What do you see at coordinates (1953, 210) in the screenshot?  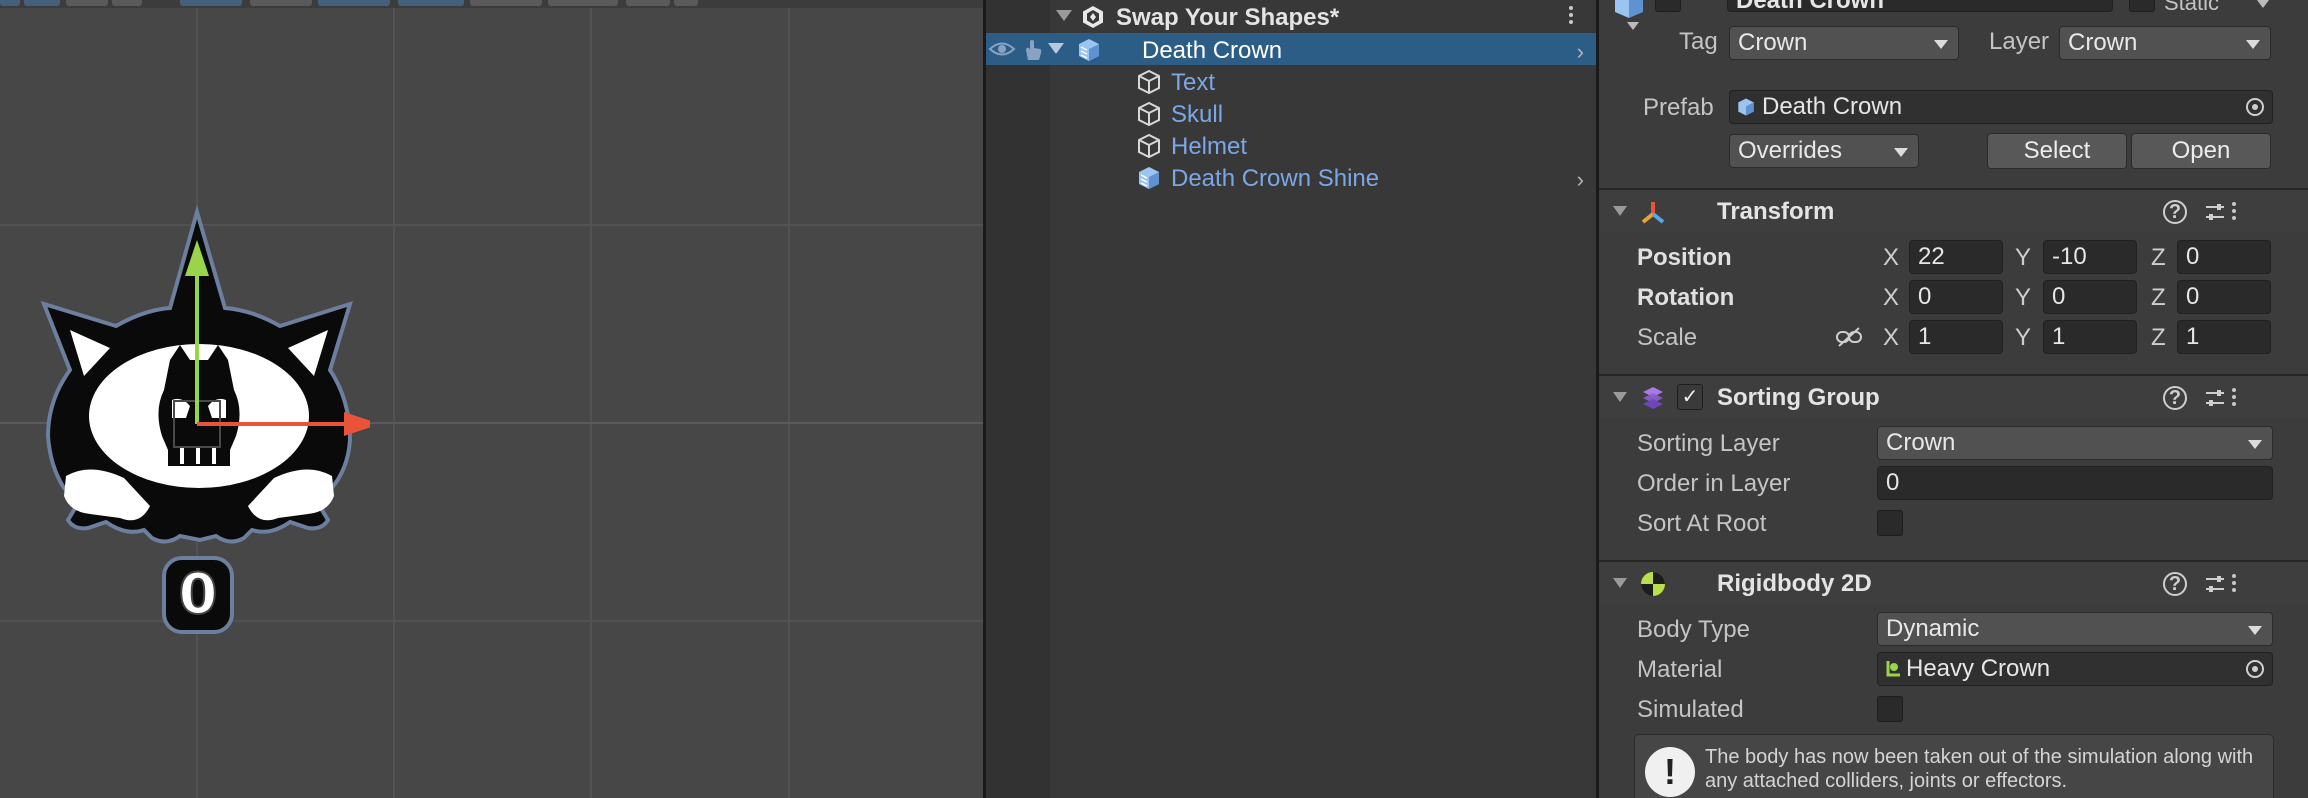 I see `transform-header: Transform ?` at bounding box center [1953, 210].